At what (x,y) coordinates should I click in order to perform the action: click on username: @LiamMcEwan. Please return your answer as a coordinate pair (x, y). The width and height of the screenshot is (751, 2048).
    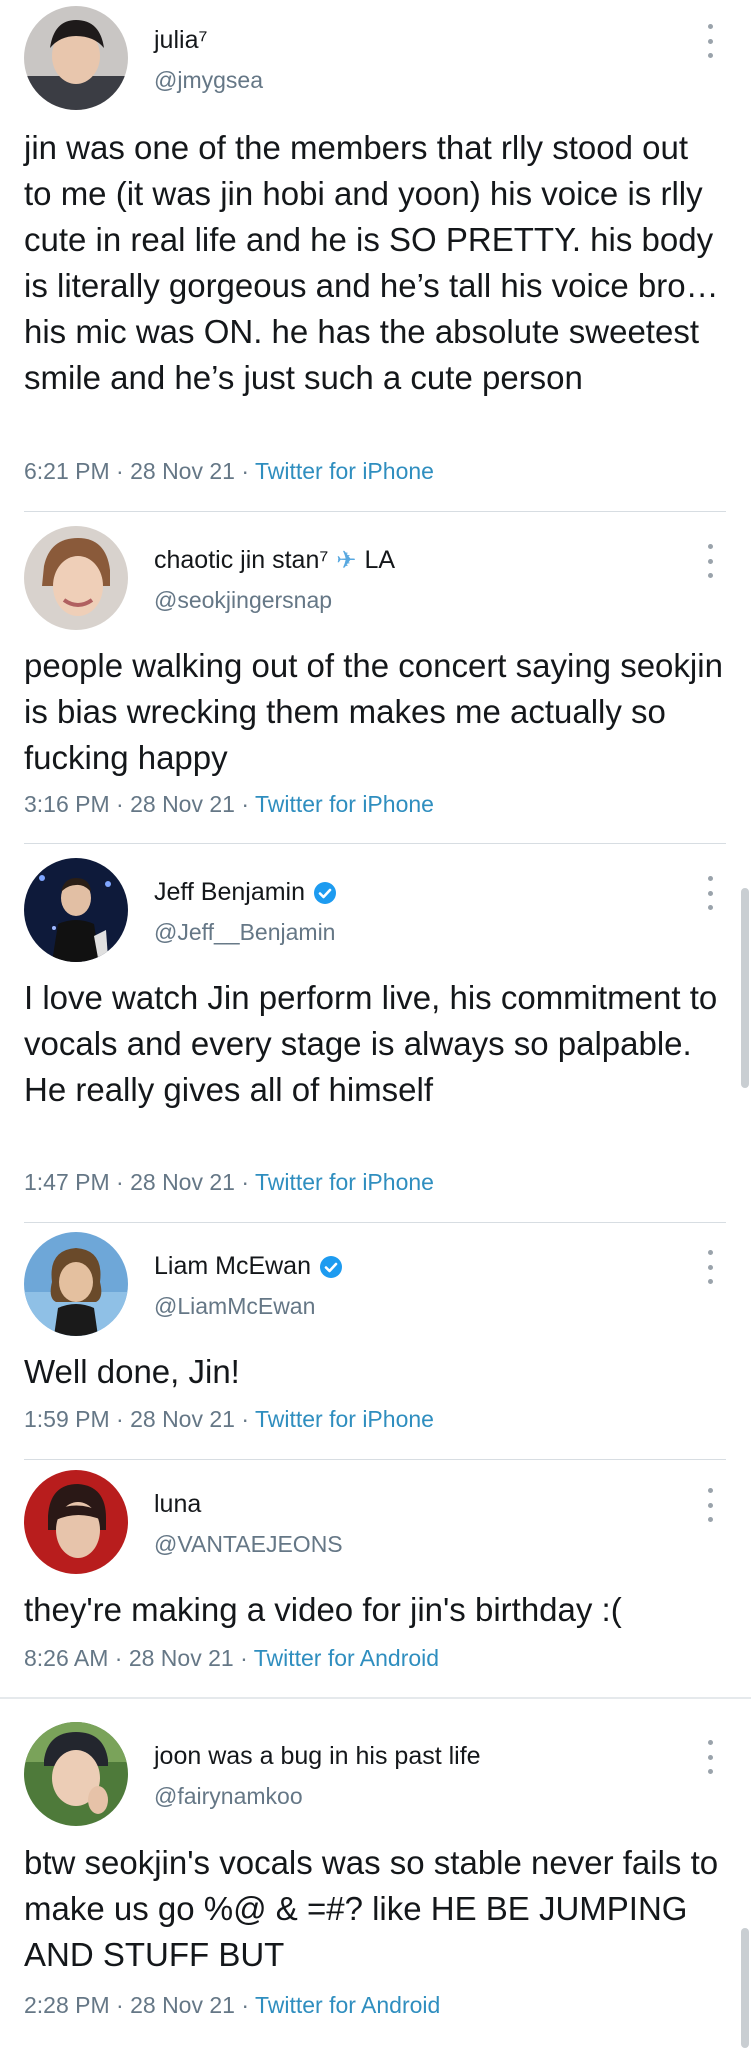
    Looking at the image, I should click on (234, 1306).